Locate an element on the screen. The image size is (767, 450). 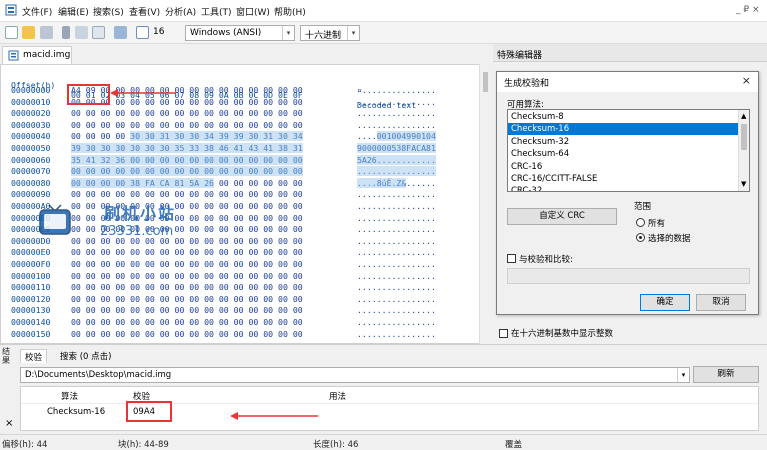
algorithm-item: Checksum-8 is located at coordinates (623, 117).